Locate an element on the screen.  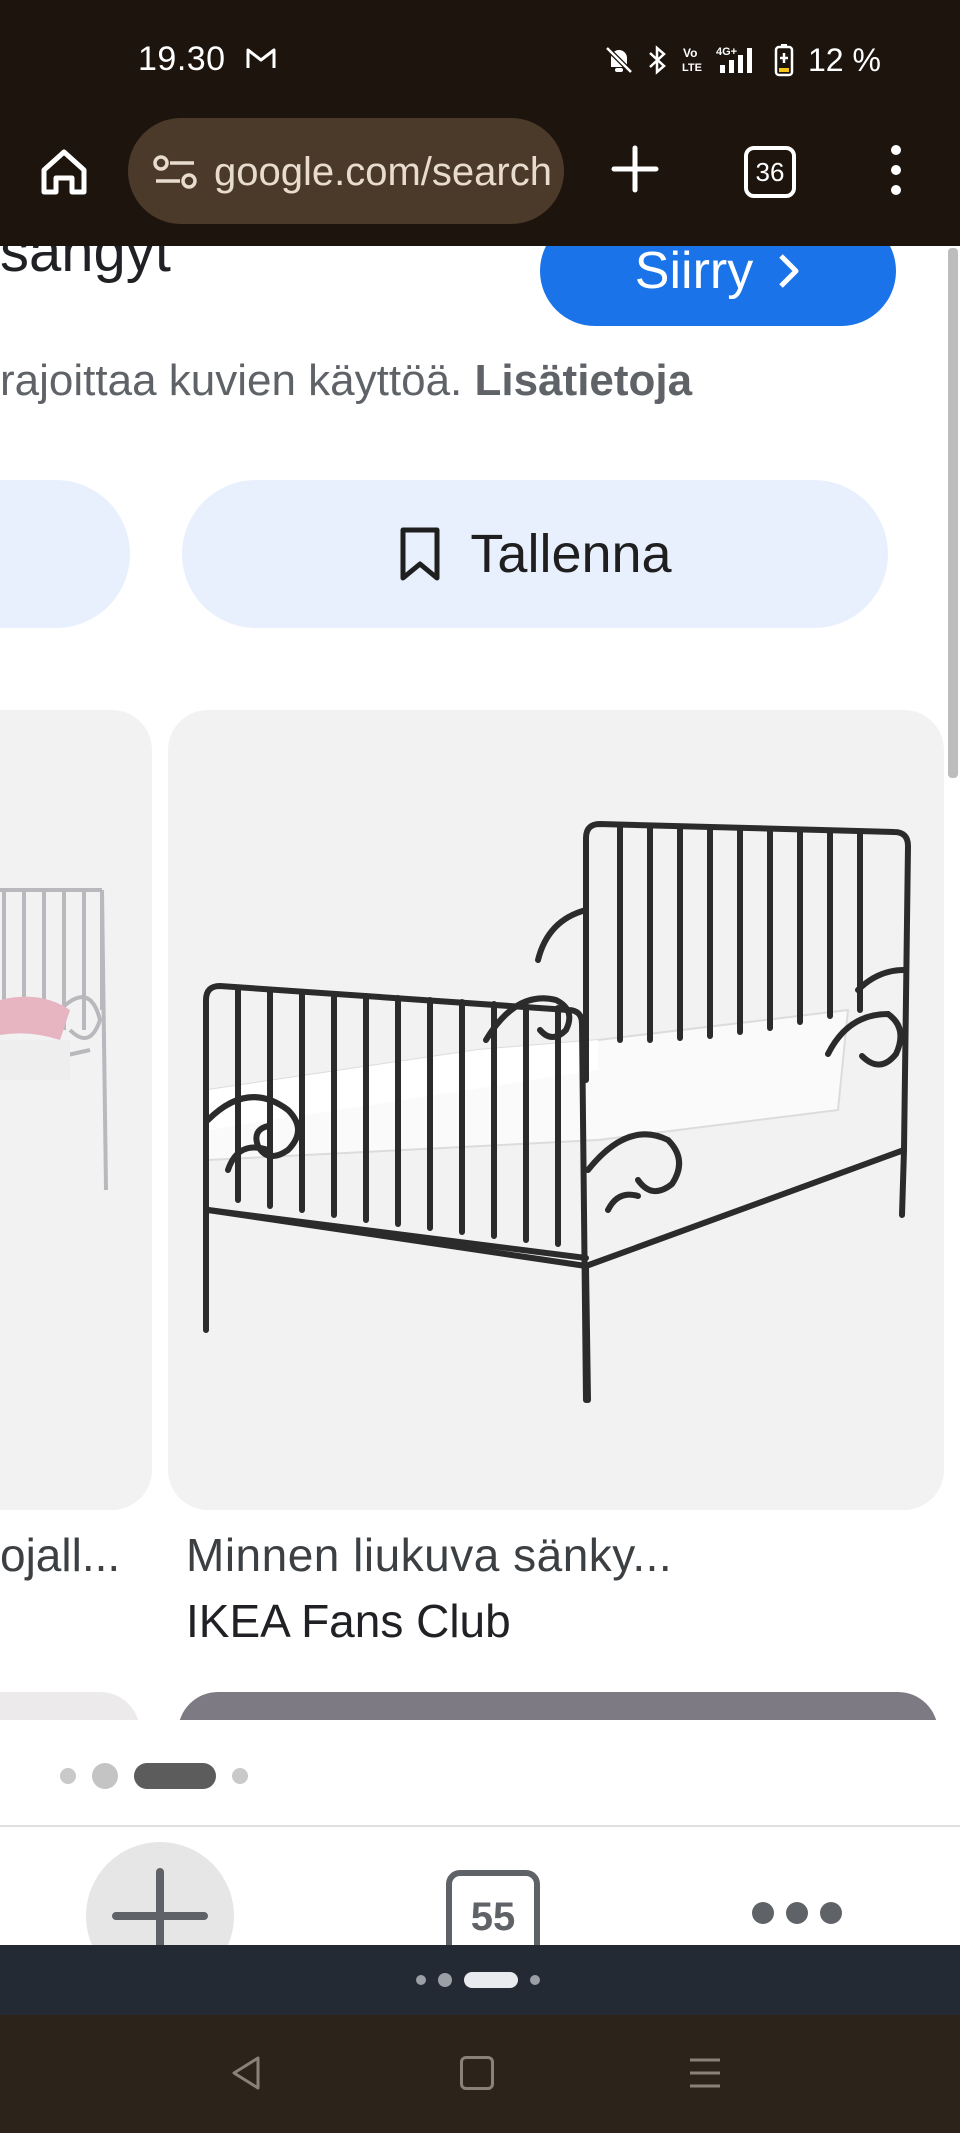
usage-notice: rajoittaa kuvien käyttöä. Lisätietoja is located at coordinates (346, 381).